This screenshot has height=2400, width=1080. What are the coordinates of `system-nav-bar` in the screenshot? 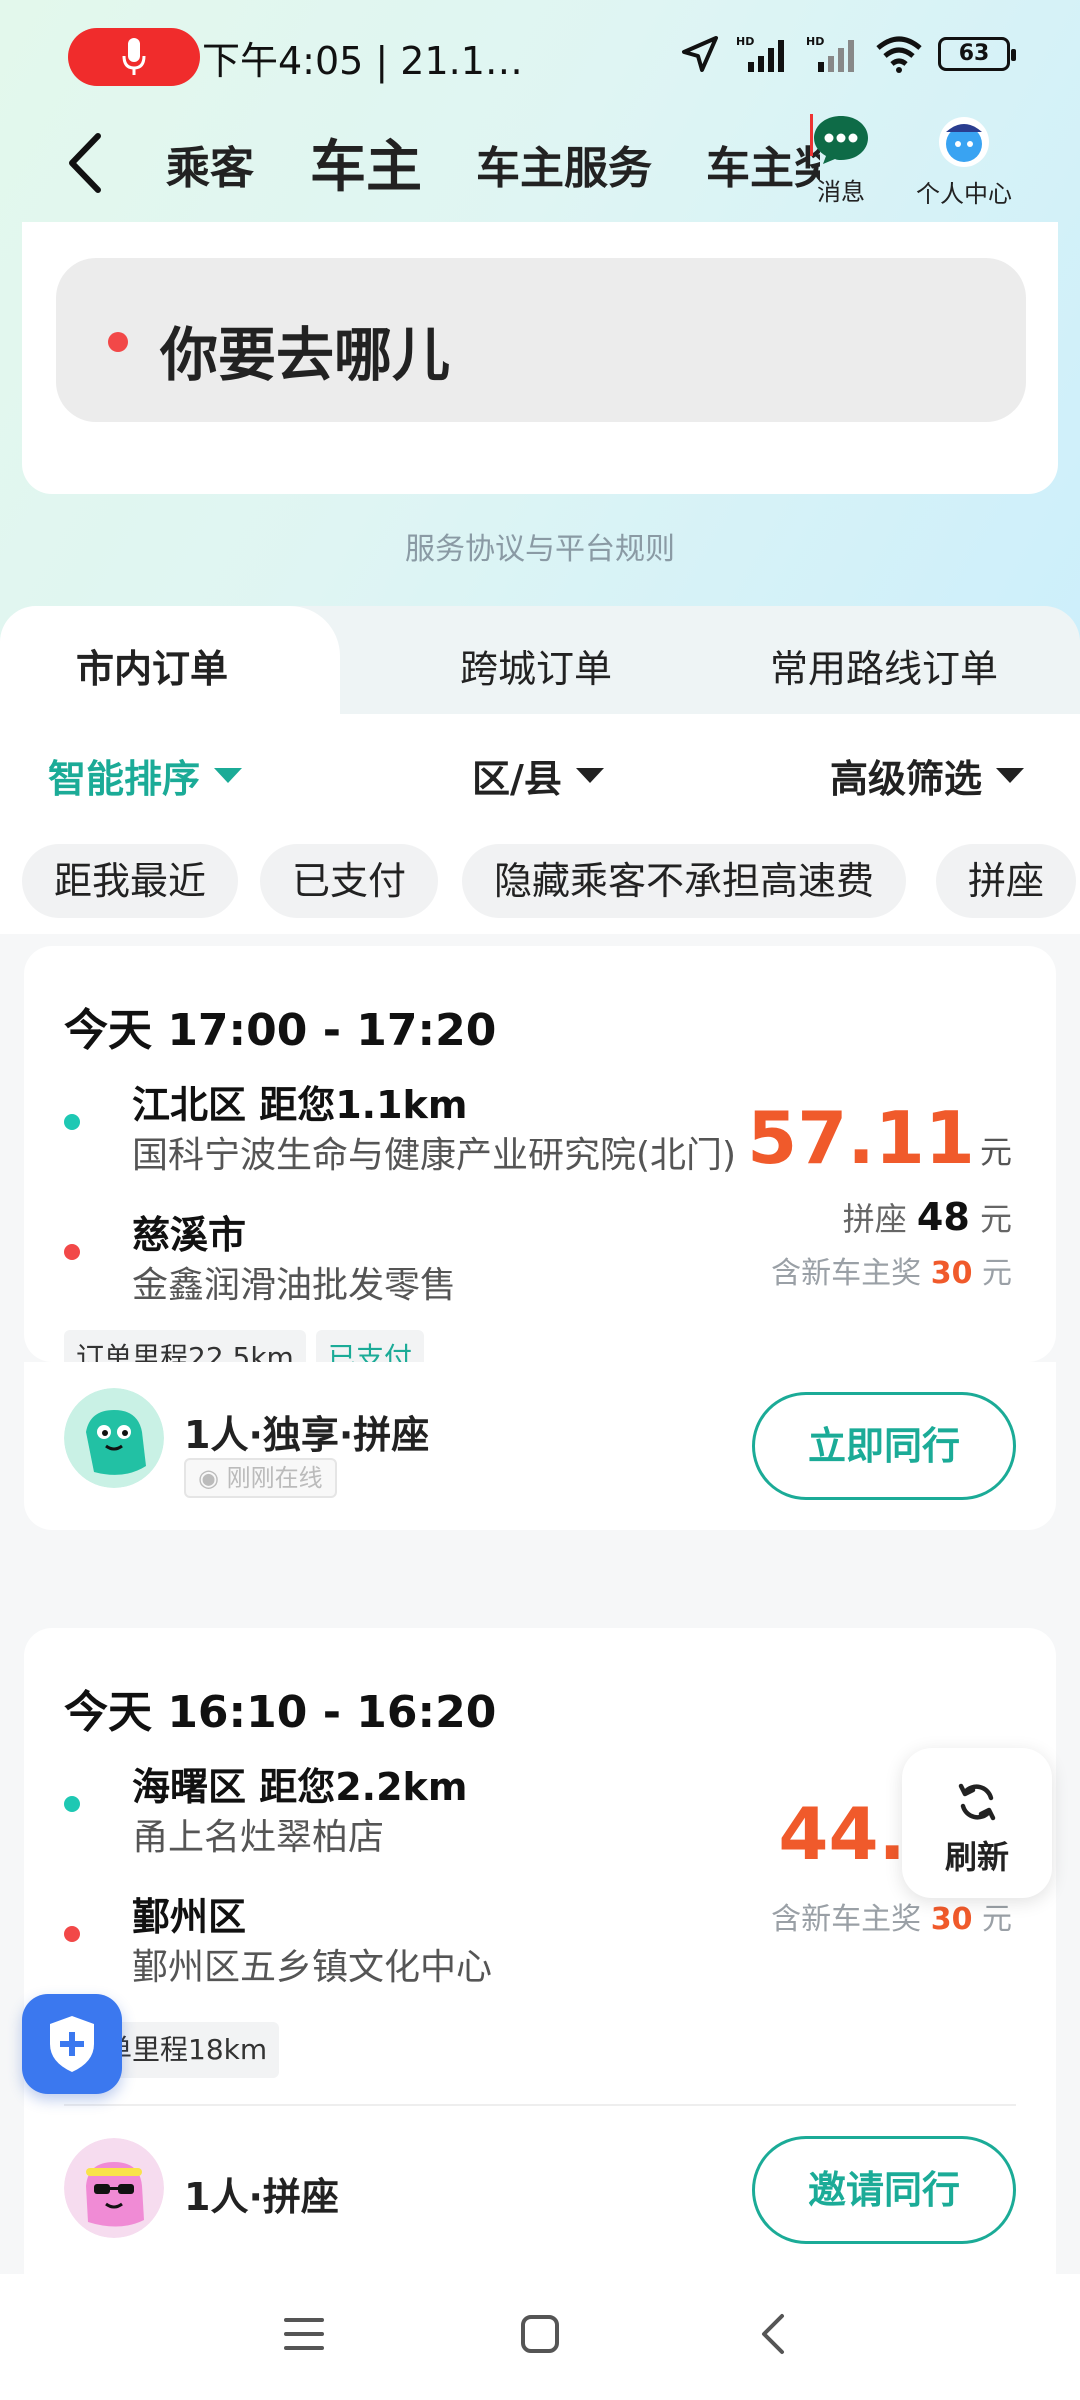 It's located at (540, 2337).